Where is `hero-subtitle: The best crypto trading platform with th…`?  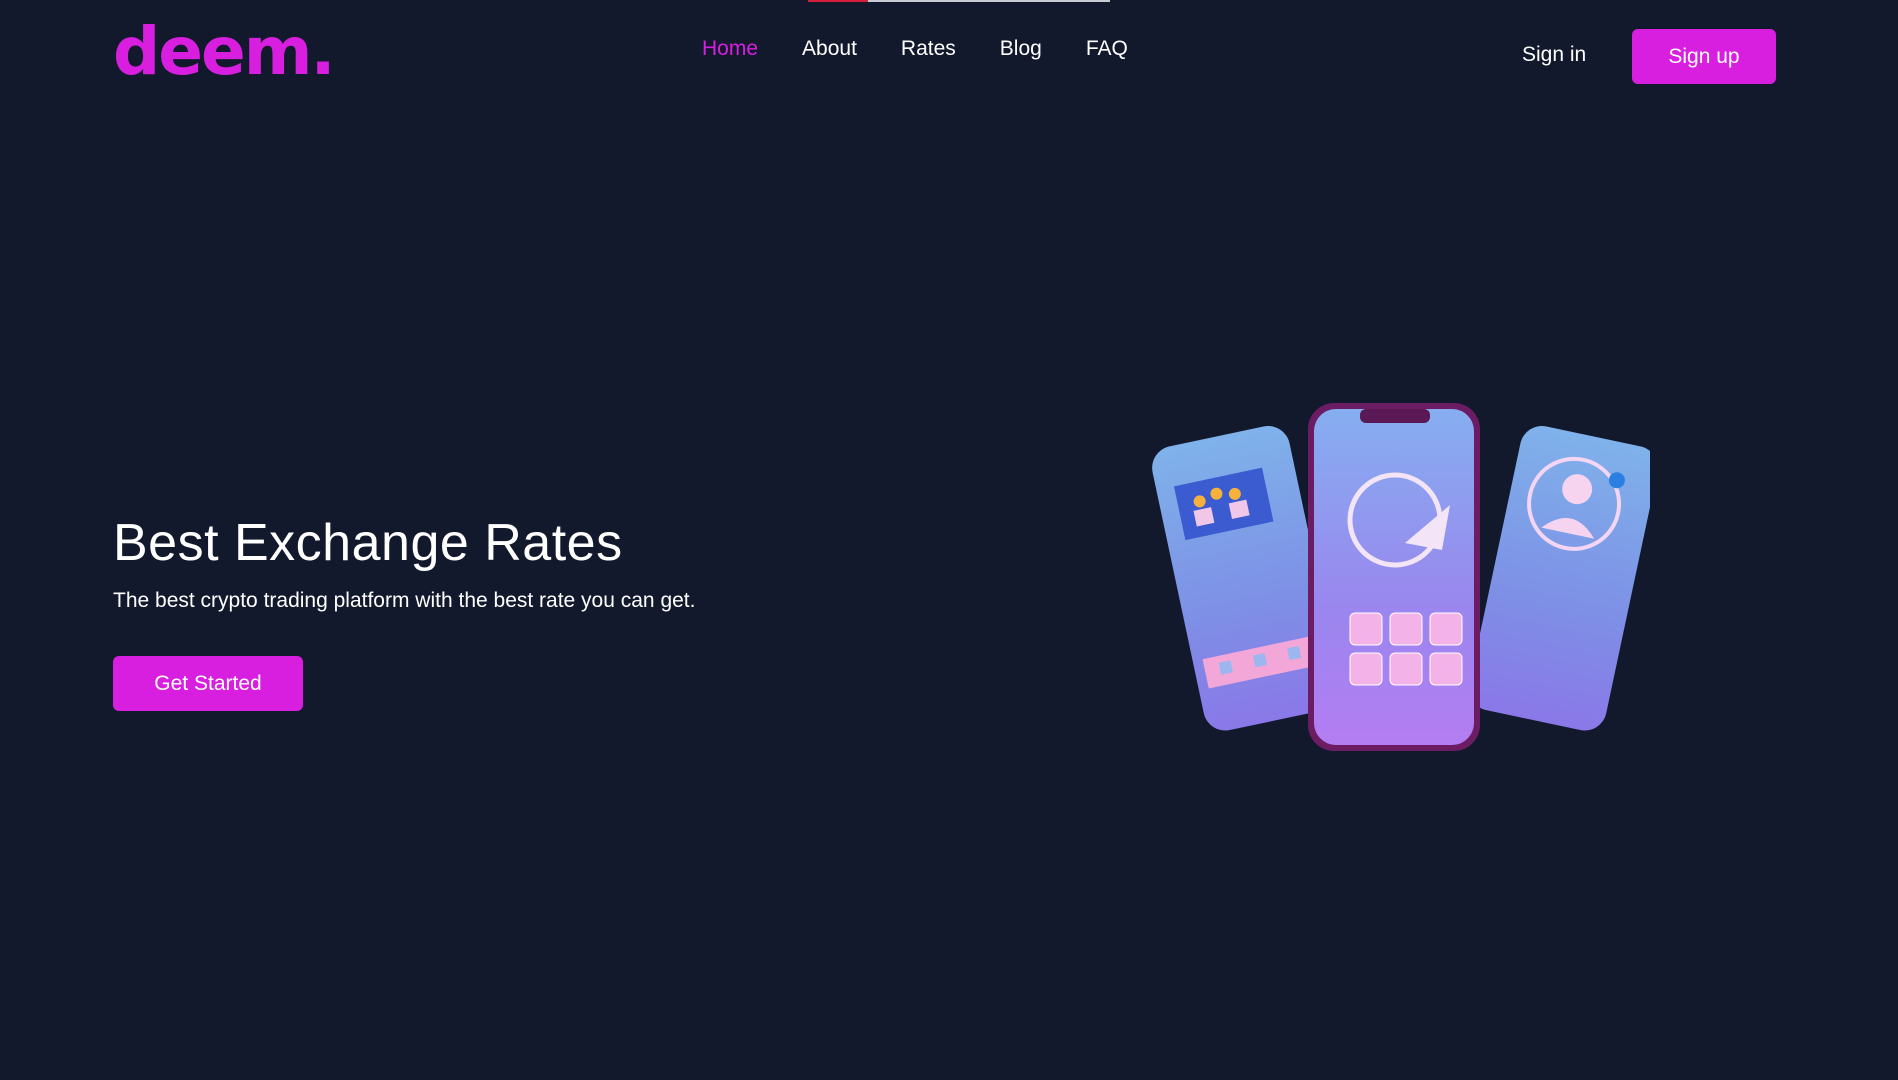 hero-subtitle: The best crypto trading platform with th… is located at coordinates (404, 600).